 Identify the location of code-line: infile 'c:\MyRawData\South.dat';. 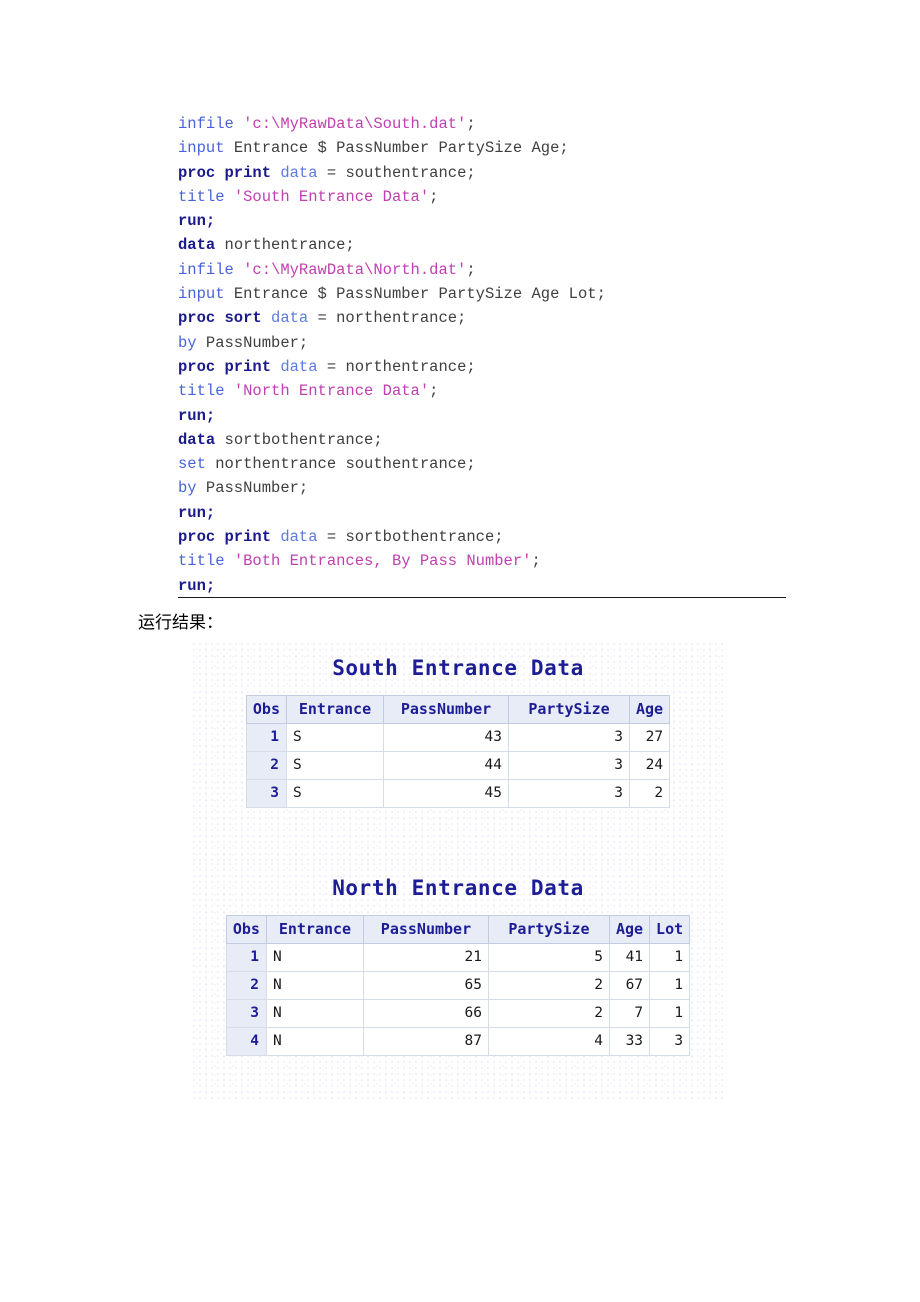
(443, 124).